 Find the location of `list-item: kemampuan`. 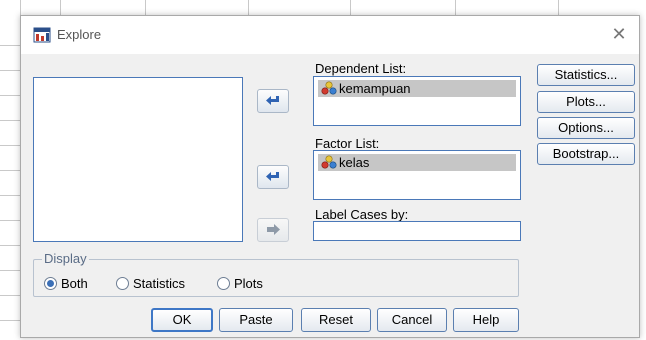

list-item: kemampuan is located at coordinates (417, 88).